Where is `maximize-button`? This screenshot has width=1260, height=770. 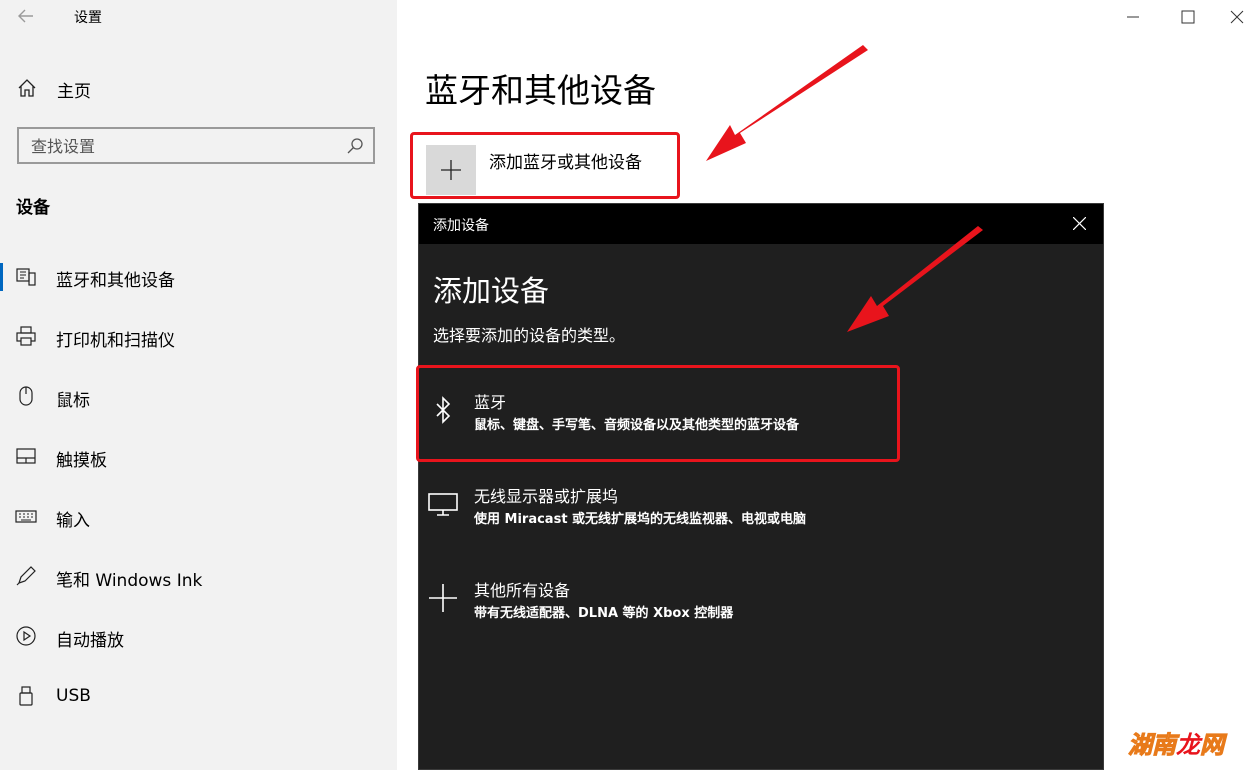
maximize-button is located at coordinates (1188, 17).